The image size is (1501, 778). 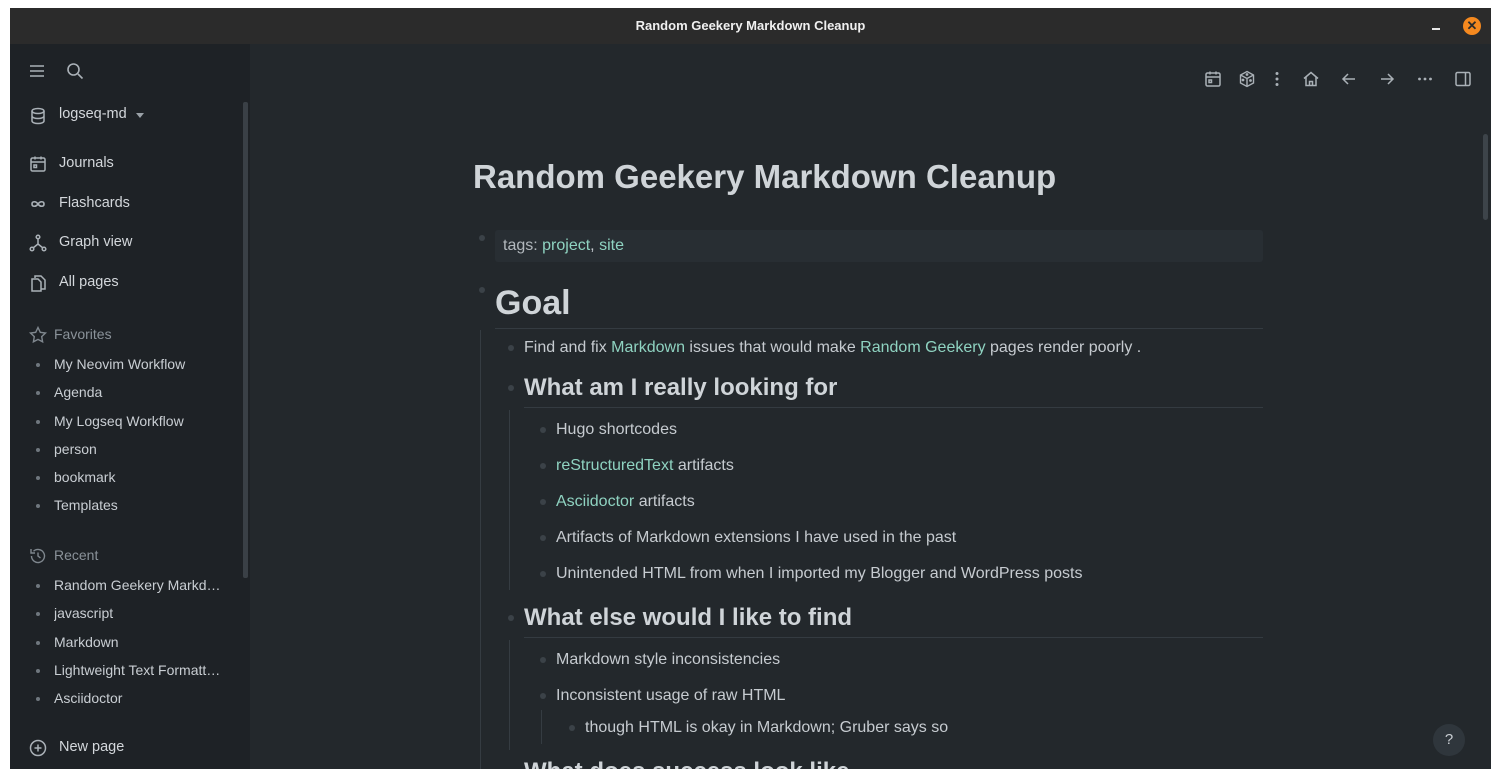 What do you see at coordinates (37, 71) in the screenshot?
I see `menu-icon` at bounding box center [37, 71].